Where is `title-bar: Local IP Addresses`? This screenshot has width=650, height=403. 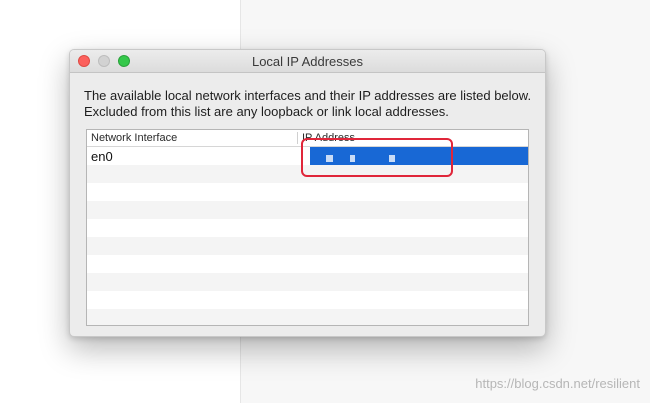 title-bar: Local IP Addresses is located at coordinates (307, 61).